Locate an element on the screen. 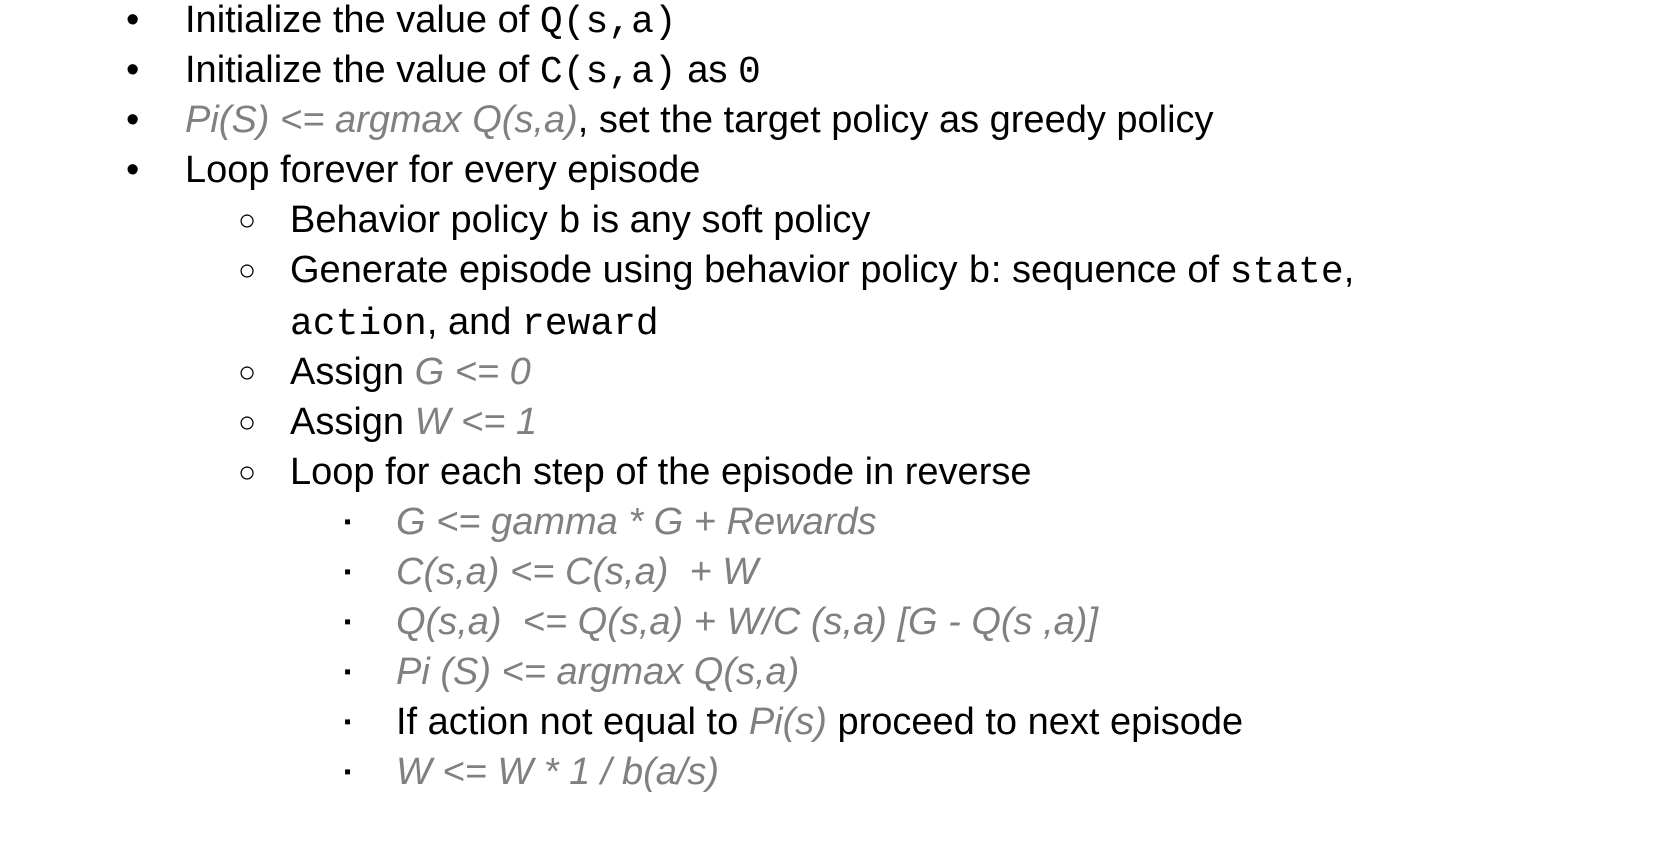 The height and width of the screenshot is (844, 1665). list-item-text: Initialize the value of Q(s,a) is located at coordinates (431, 24).